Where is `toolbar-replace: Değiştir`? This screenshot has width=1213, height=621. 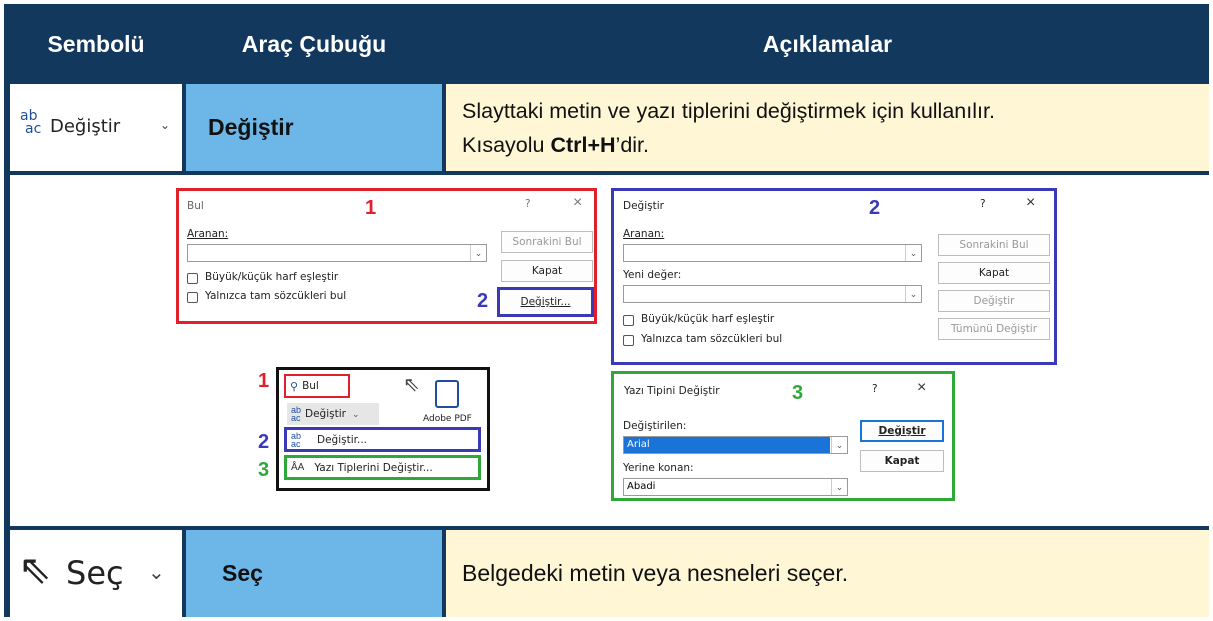 toolbar-replace: Değiştir is located at coordinates (314, 127).